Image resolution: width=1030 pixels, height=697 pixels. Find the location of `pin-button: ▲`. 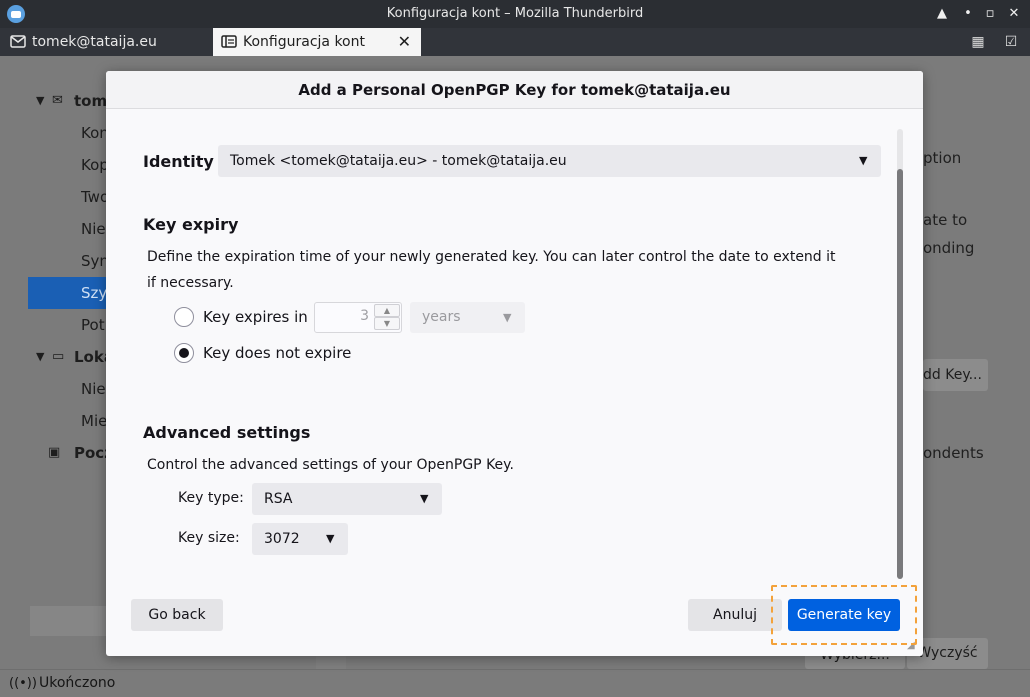

pin-button: ▲ is located at coordinates (942, 14).